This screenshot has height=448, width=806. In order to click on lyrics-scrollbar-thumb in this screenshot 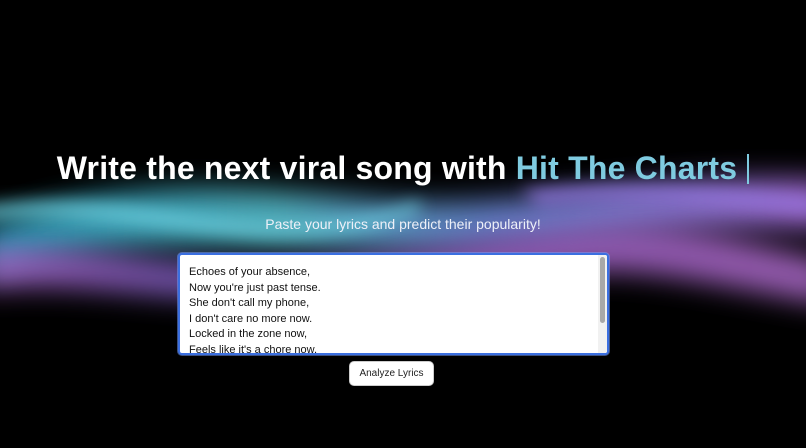, I will do `click(602, 290)`.